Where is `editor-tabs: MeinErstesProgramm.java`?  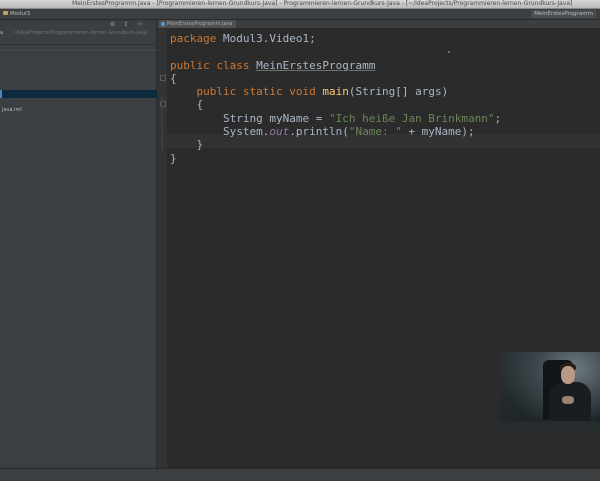 editor-tabs: MeinErstesProgramm.java is located at coordinates (378, 24).